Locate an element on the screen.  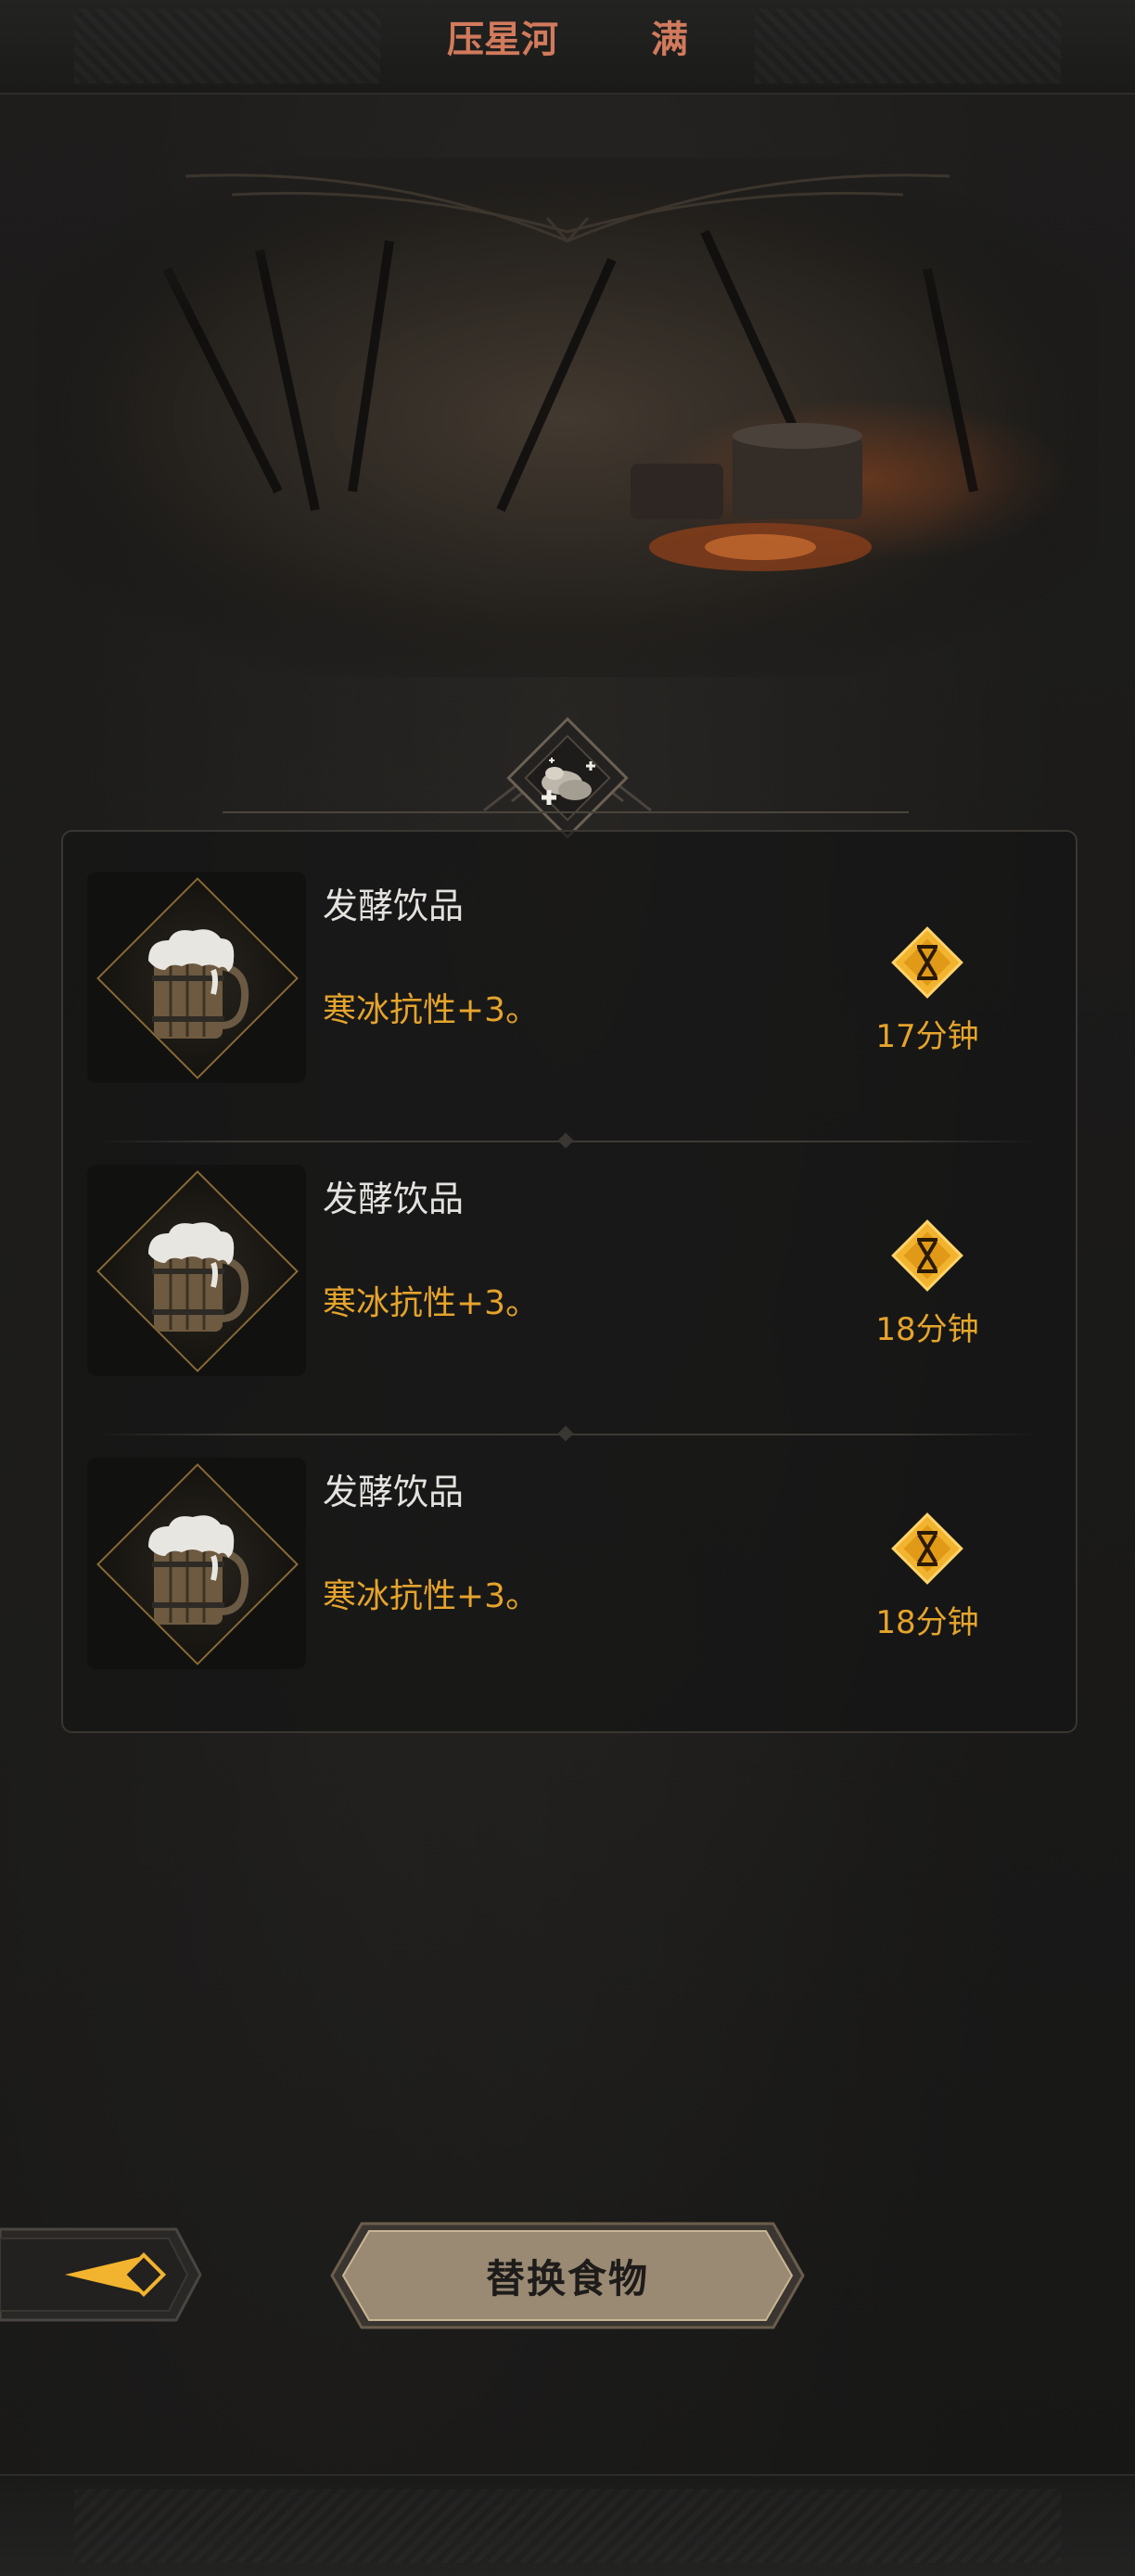
bottom-ornament is located at coordinates (567, 2526).